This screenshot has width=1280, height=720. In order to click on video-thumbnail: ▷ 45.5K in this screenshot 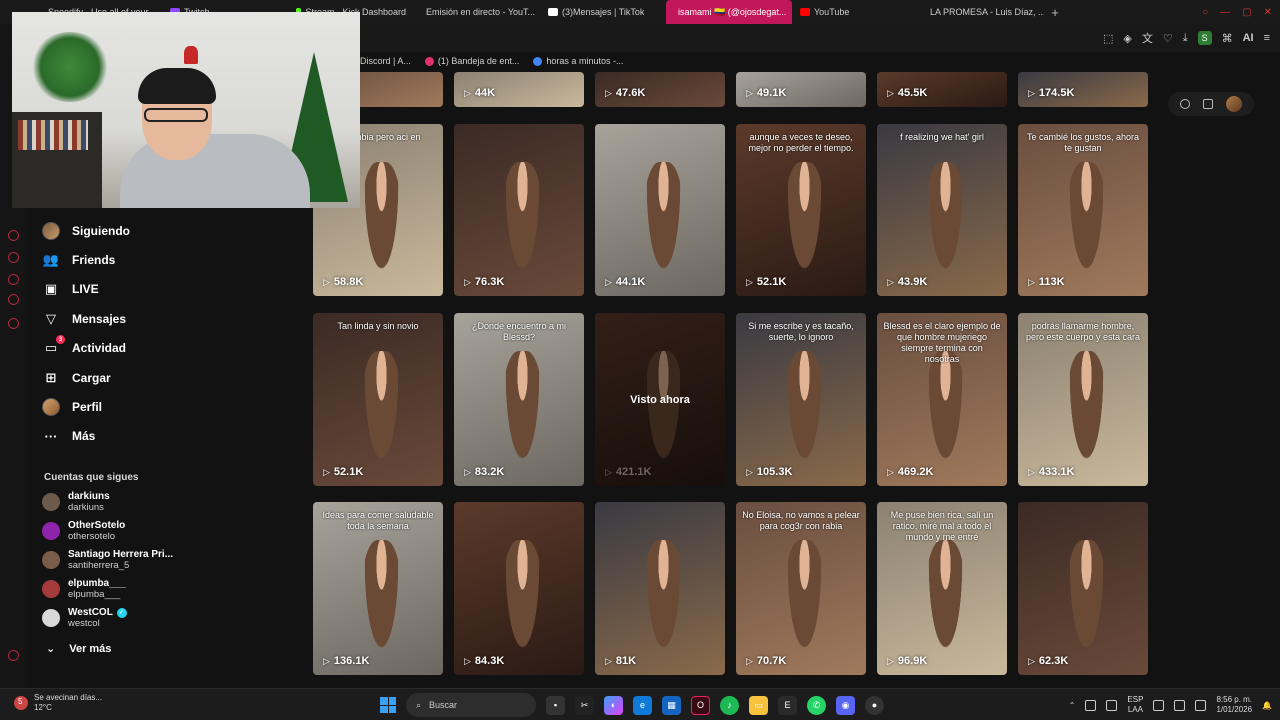, I will do `click(942, 89)`.